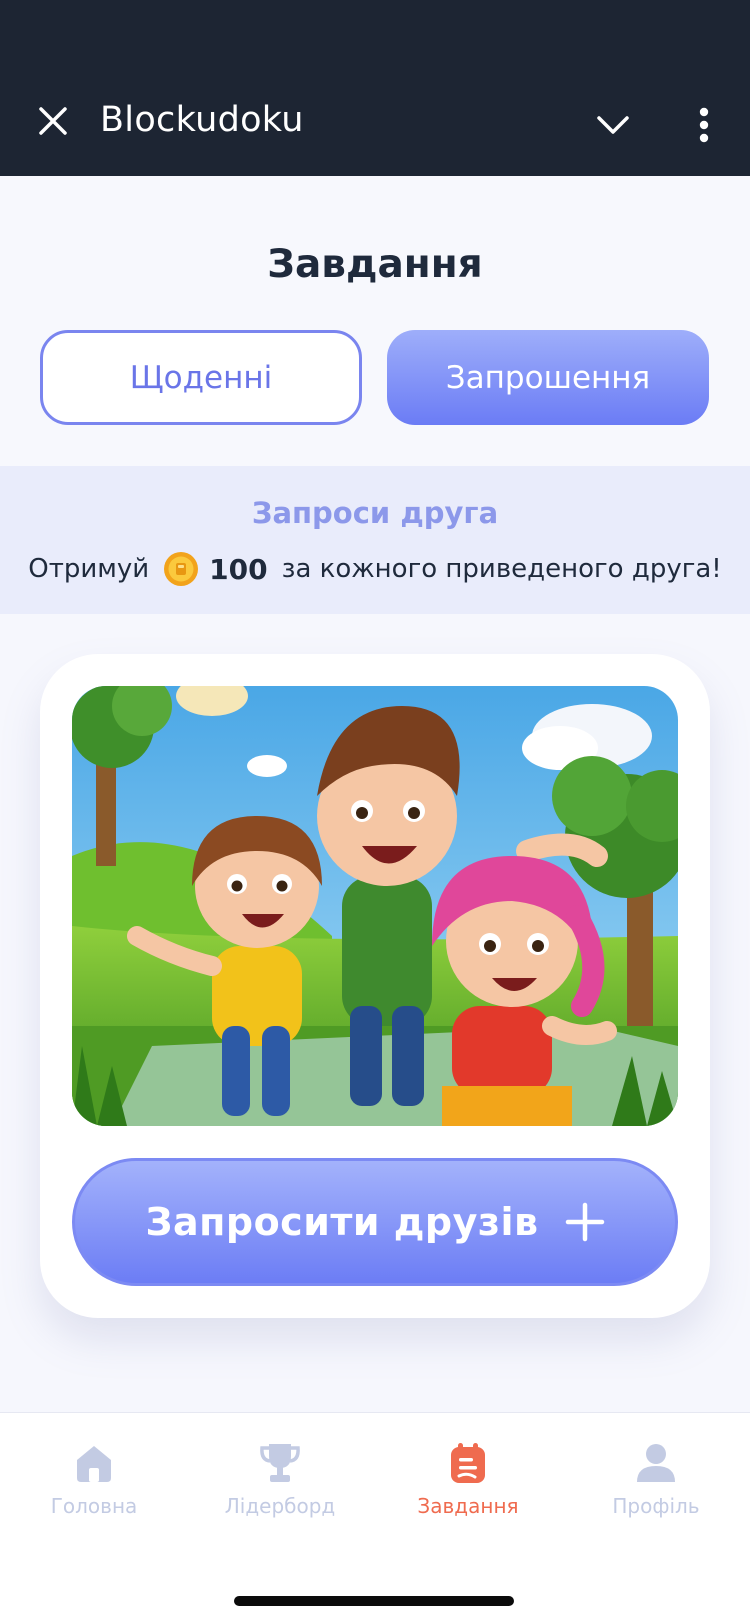 The height and width of the screenshot is (1624, 750). What do you see at coordinates (375, 264) in the screenshot?
I see `page-title: Завдання` at bounding box center [375, 264].